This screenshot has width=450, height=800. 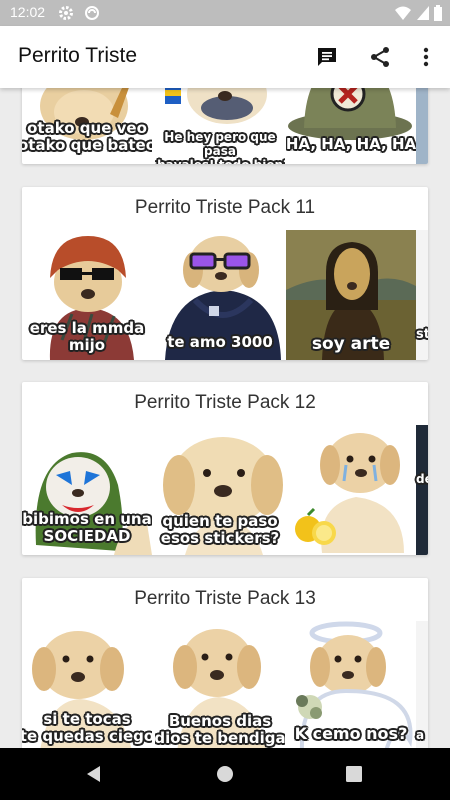 I want to click on sticker-caption: otako que veo otako que bateo, so click(x=87, y=136).